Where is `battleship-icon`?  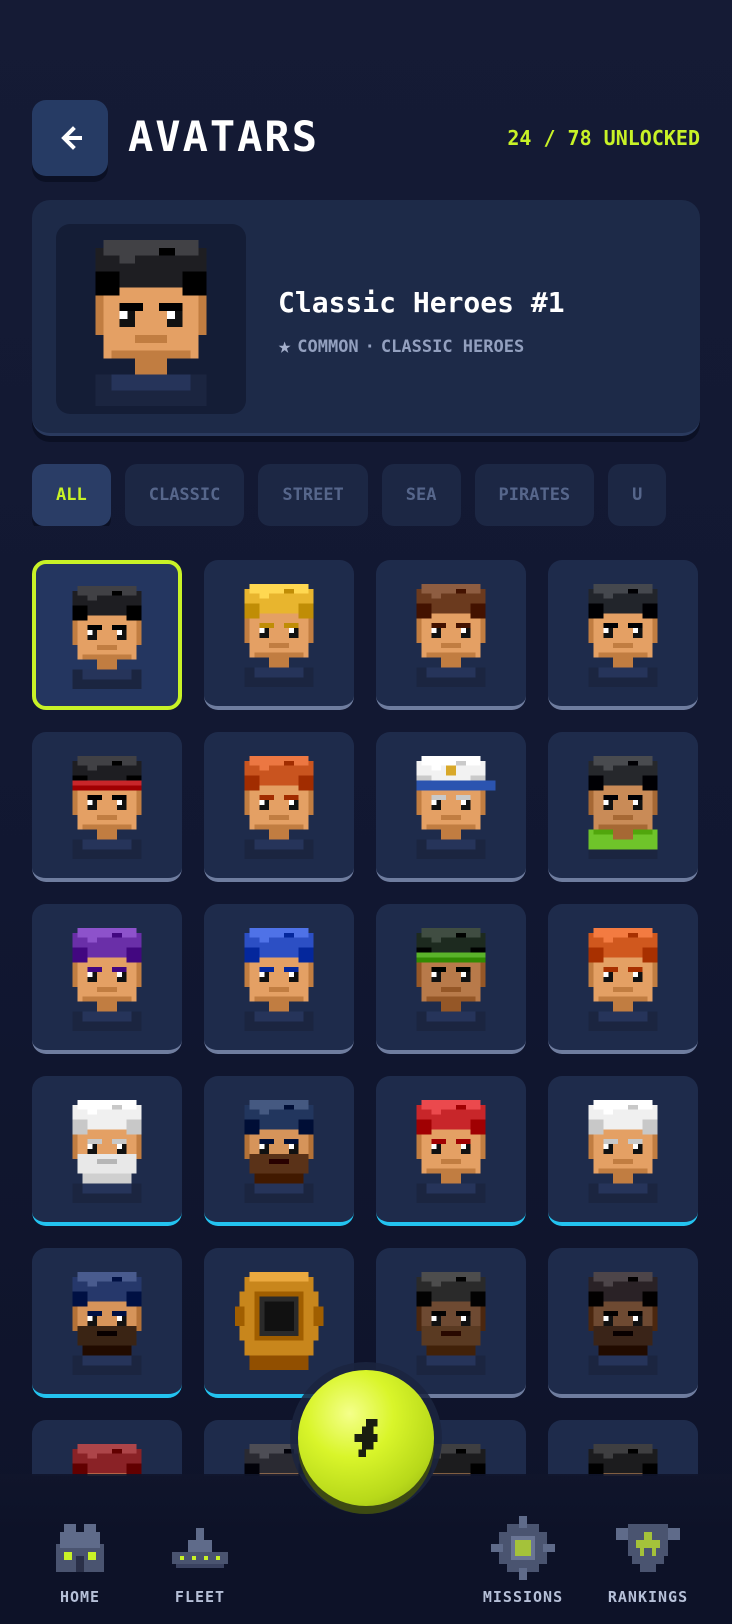
battleship-icon is located at coordinates (200, 1548).